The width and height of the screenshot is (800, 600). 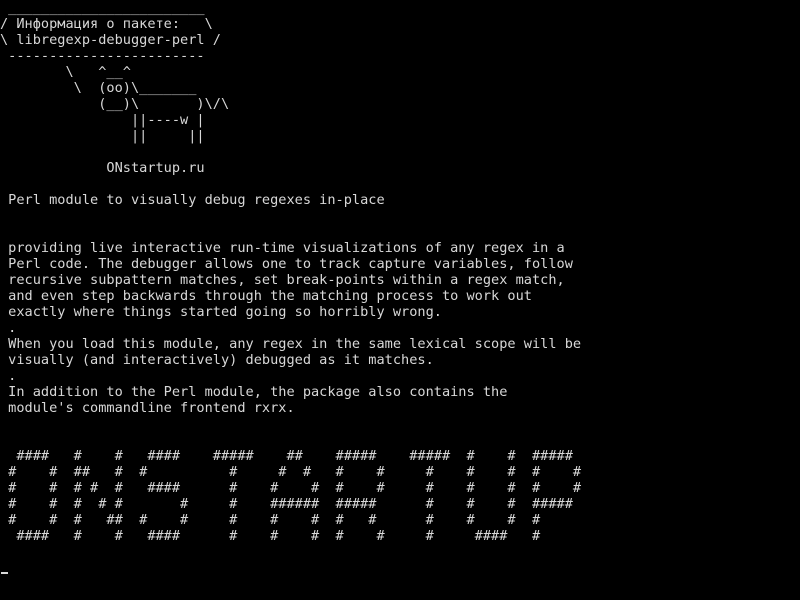 I want to click on banner-art-line: # # ## # # # # # # # # # # # #, so click(x=291, y=472).